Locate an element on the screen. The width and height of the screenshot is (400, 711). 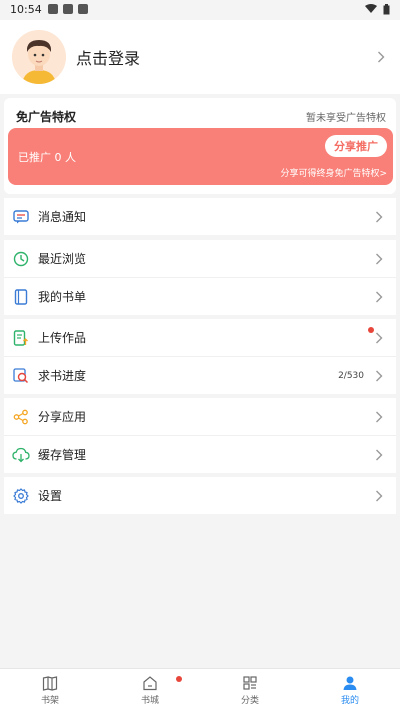
share-promotion-button: 分享推广 is located at coordinates (356, 146).